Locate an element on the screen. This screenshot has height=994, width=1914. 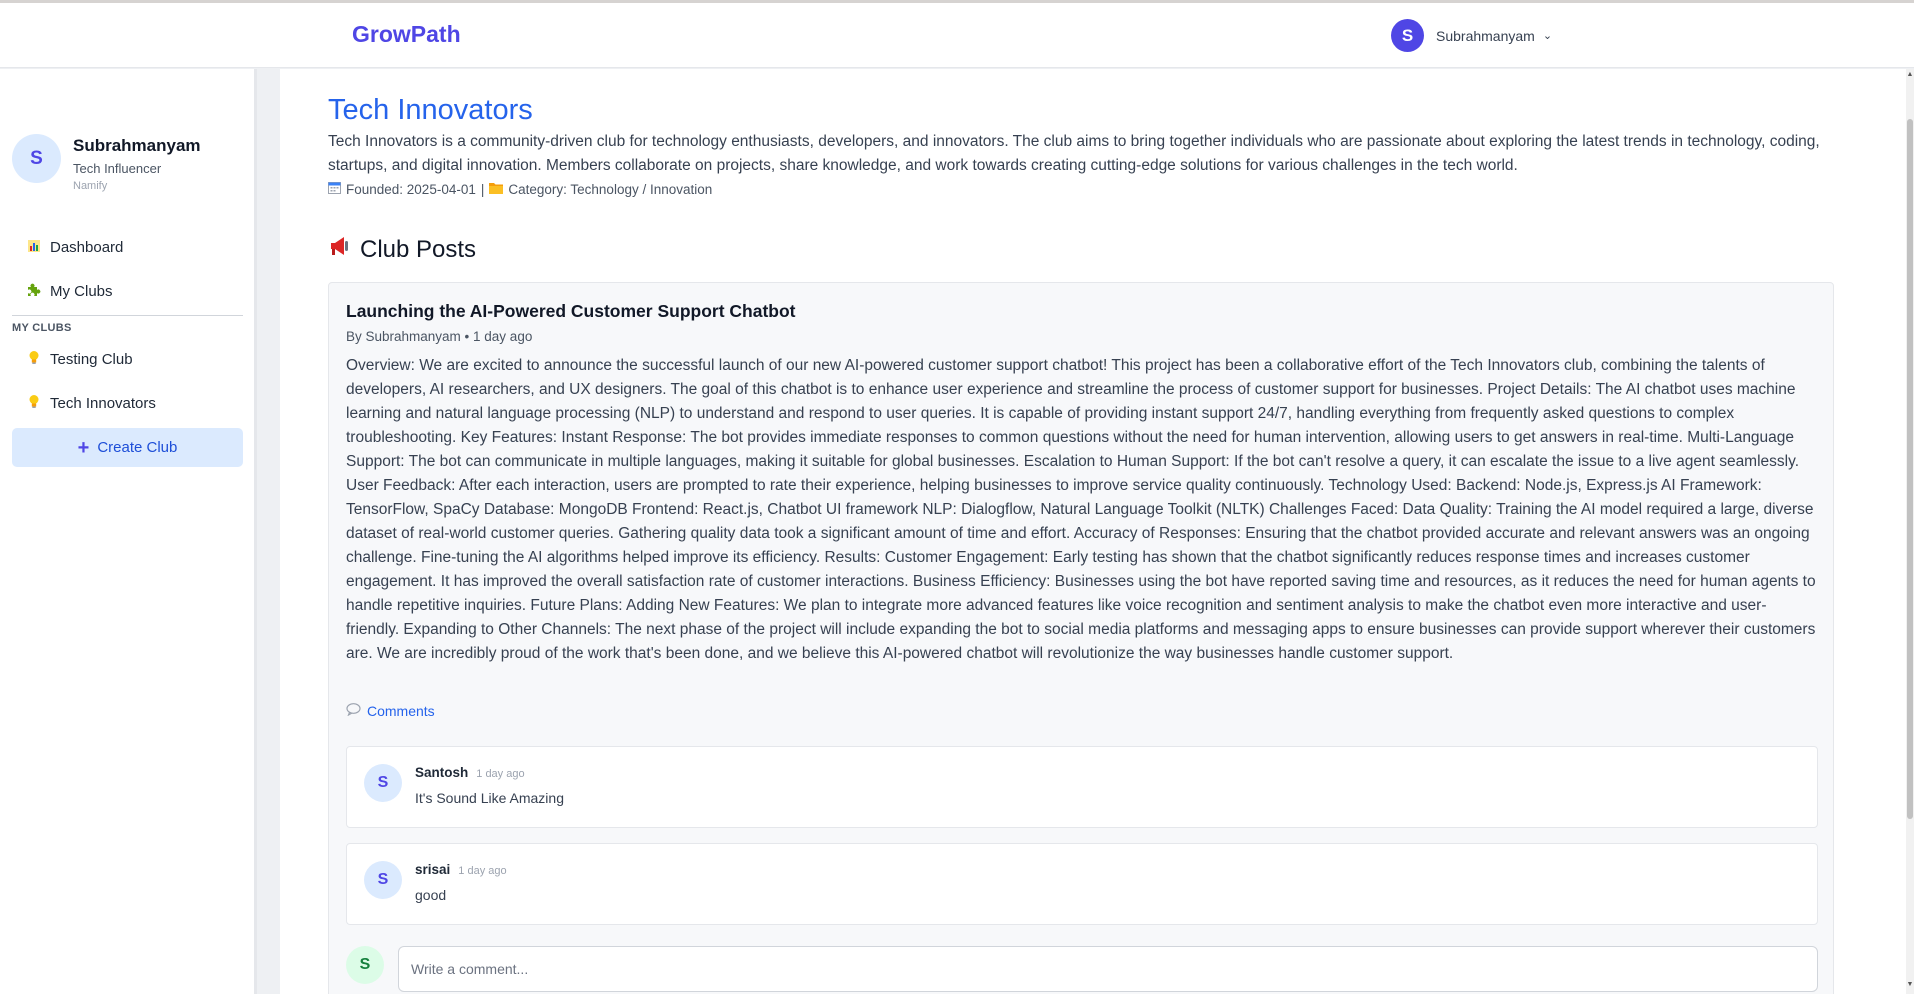
sidebar-item-testing-club: Testing Club is located at coordinates (127, 359).